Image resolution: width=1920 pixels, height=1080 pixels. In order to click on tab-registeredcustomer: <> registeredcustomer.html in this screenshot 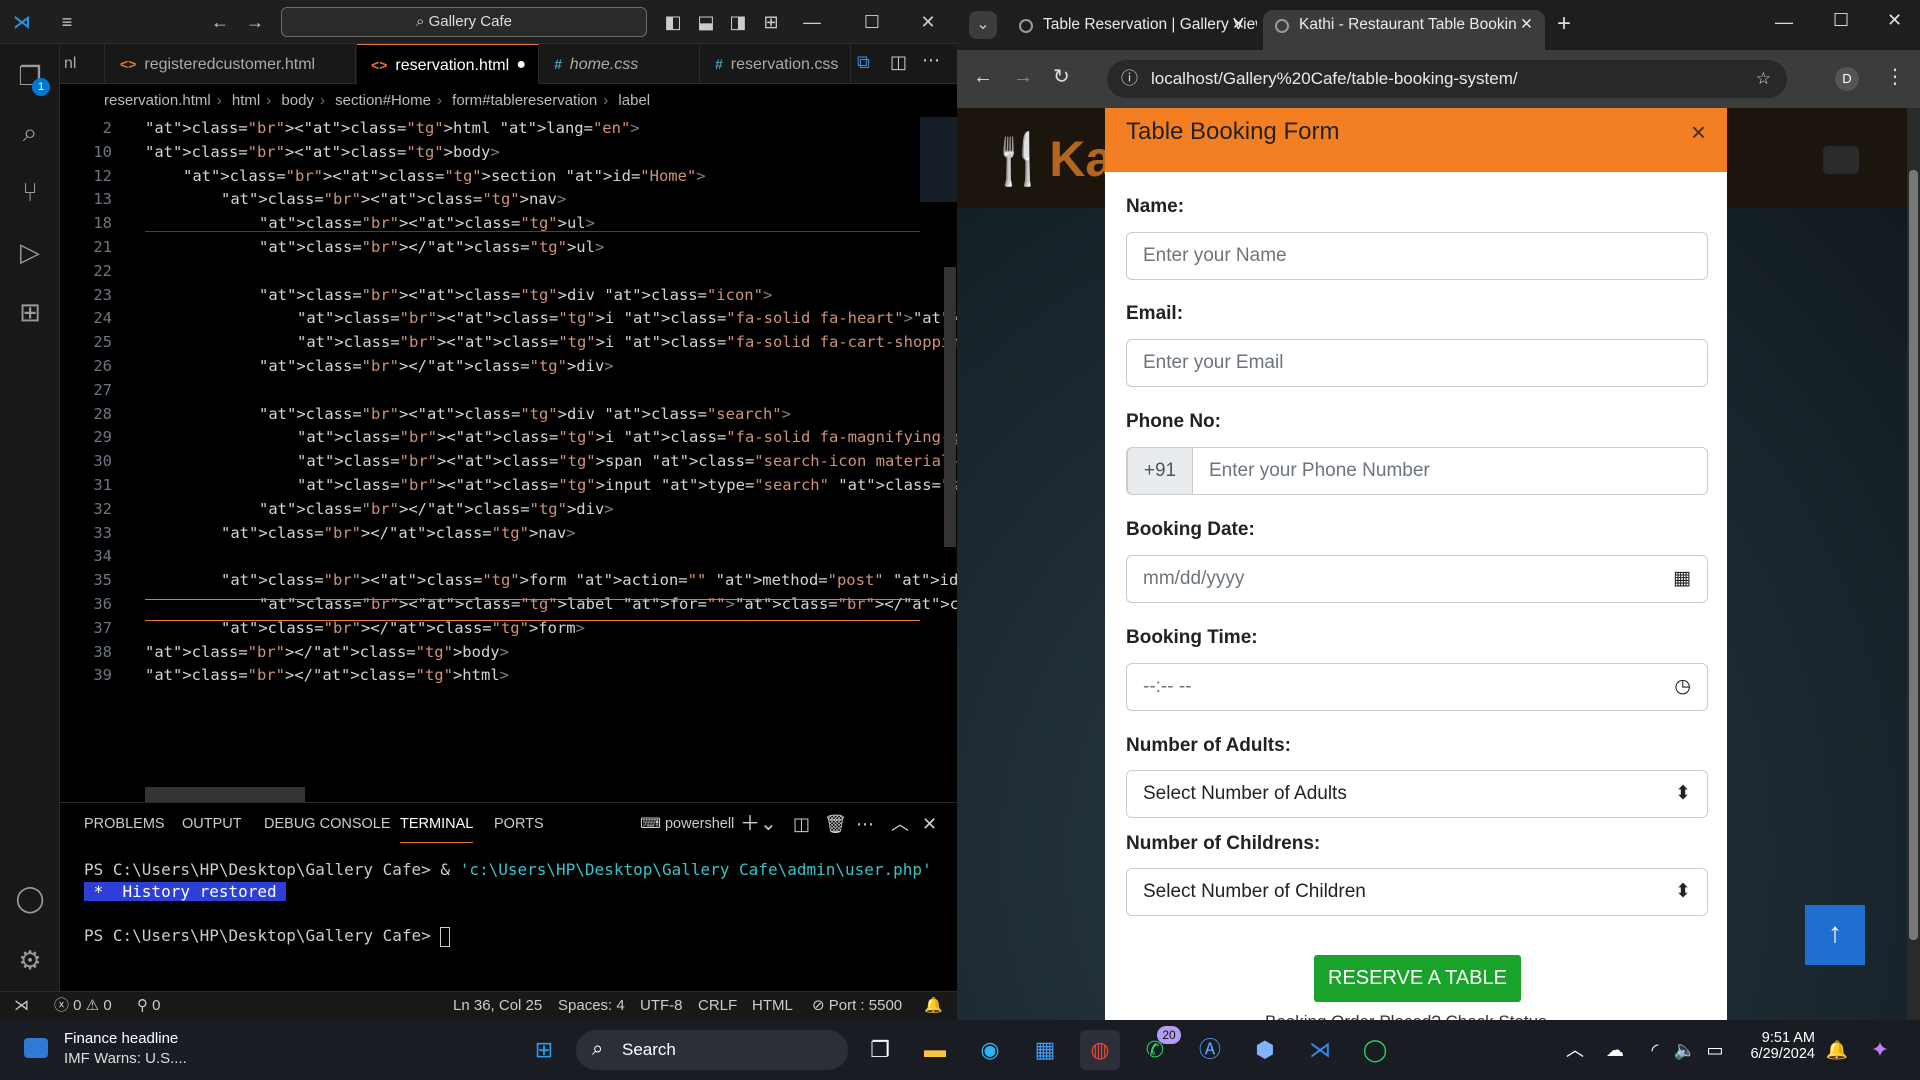, I will do `click(231, 64)`.